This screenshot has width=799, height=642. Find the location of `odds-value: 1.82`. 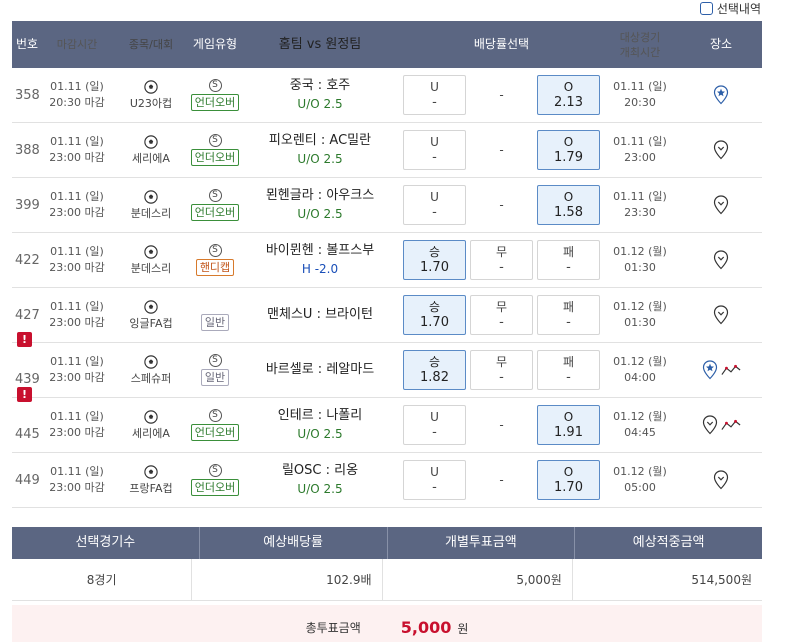

odds-value: 1.82 is located at coordinates (434, 377).